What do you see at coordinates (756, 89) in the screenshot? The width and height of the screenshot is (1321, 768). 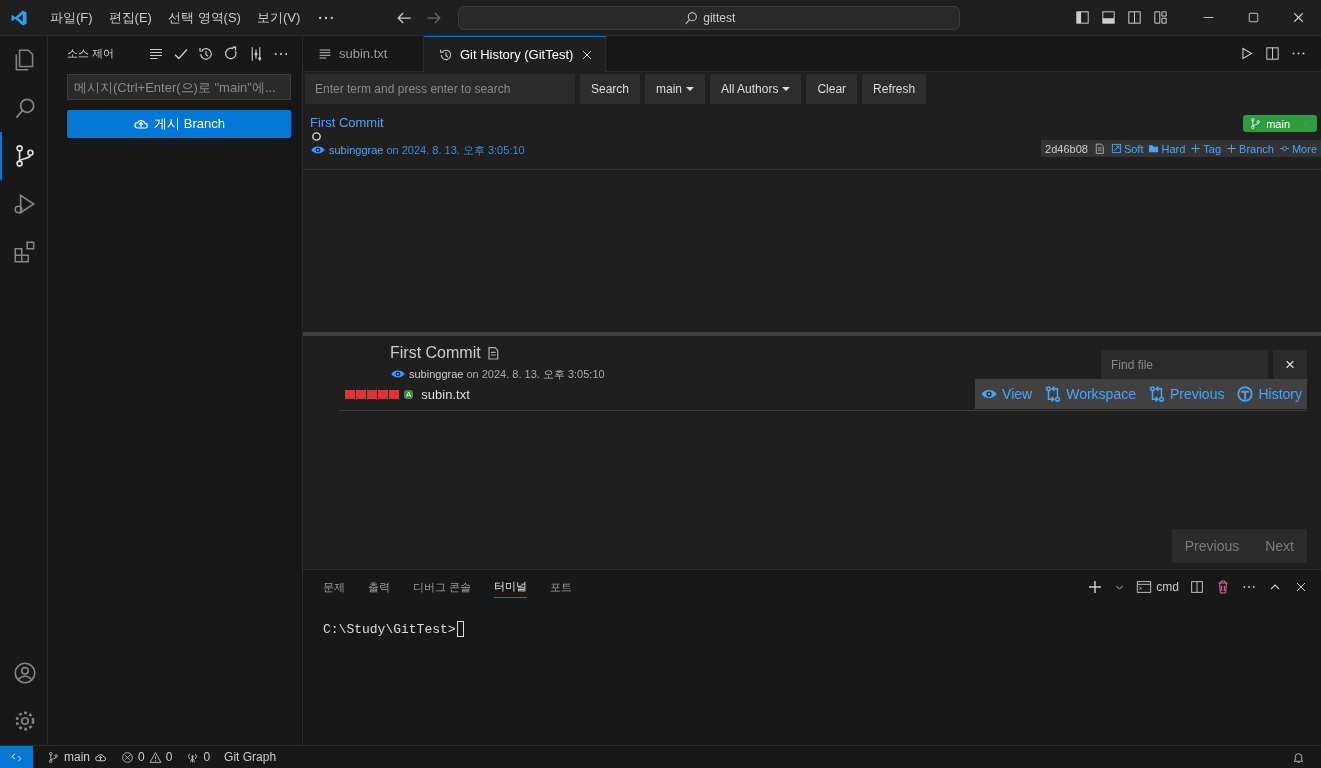 I see `dropdown-button: All Authors` at bounding box center [756, 89].